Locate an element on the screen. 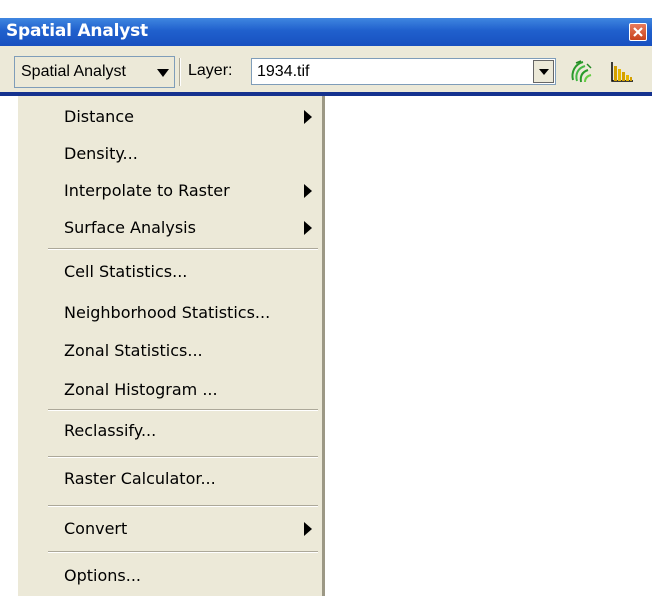 This screenshot has width=652, height=596. spatial-analyst-menu-label: Spatial Analyst is located at coordinates (73, 71).